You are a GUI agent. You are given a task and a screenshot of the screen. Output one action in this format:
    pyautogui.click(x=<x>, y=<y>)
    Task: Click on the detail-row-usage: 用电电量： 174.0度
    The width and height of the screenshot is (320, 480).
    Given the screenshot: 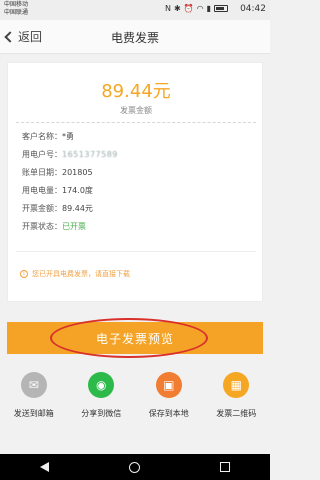 What is the action you would take?
    pyautogui.click(x=136, y=190)
    